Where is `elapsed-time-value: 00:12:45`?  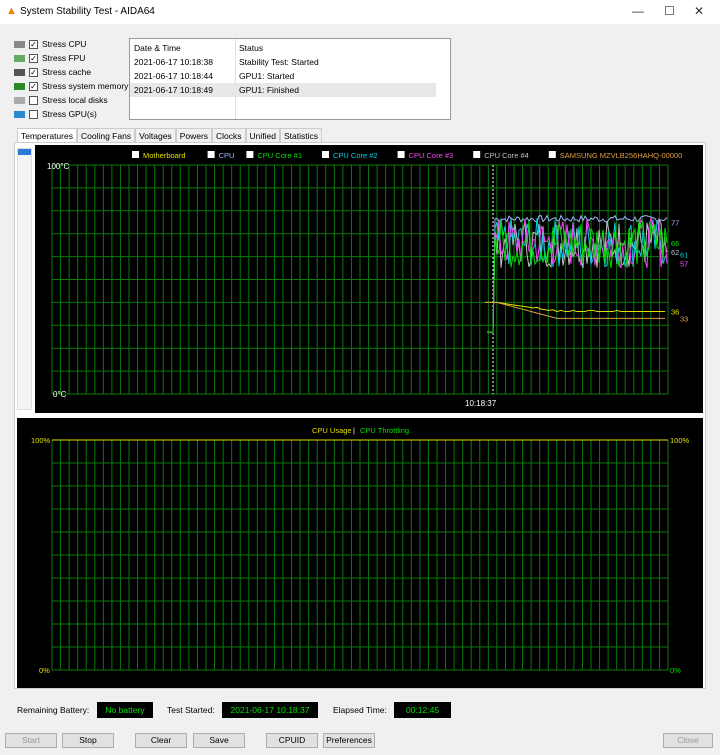 elapsed-time-value: 00:12:45 is located at coordinates (422, 710).